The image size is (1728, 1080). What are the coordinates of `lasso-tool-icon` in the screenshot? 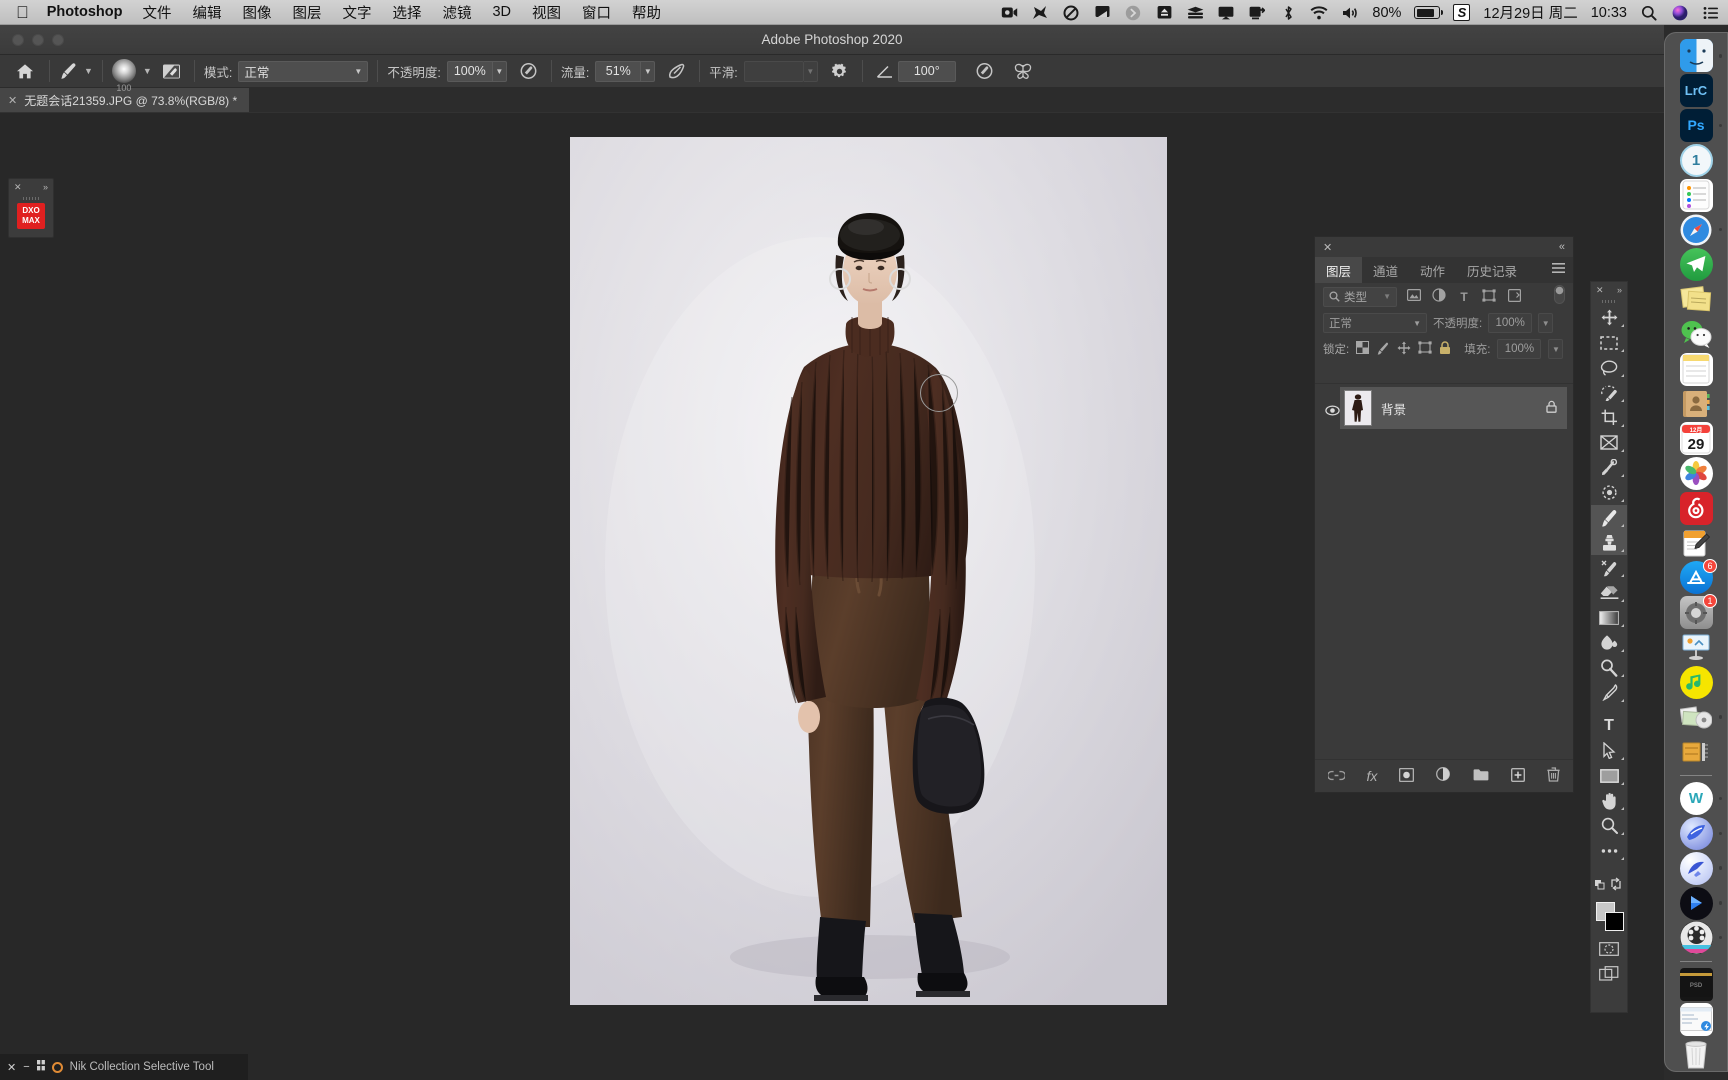 It's located at (1609, 367).